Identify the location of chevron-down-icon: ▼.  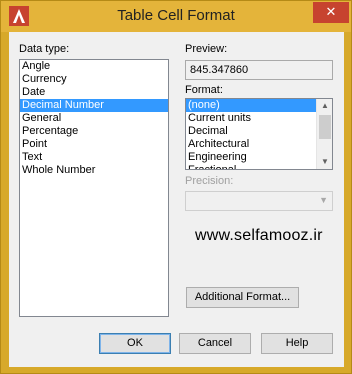
(323, 200).